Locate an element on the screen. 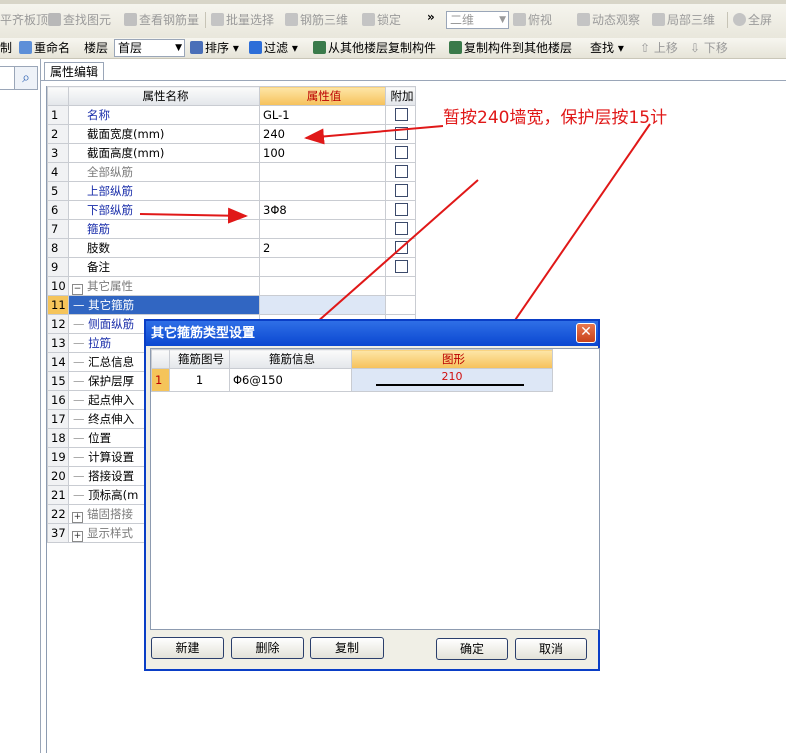  header-shape: 图形 is located at coordinates (452, 359).